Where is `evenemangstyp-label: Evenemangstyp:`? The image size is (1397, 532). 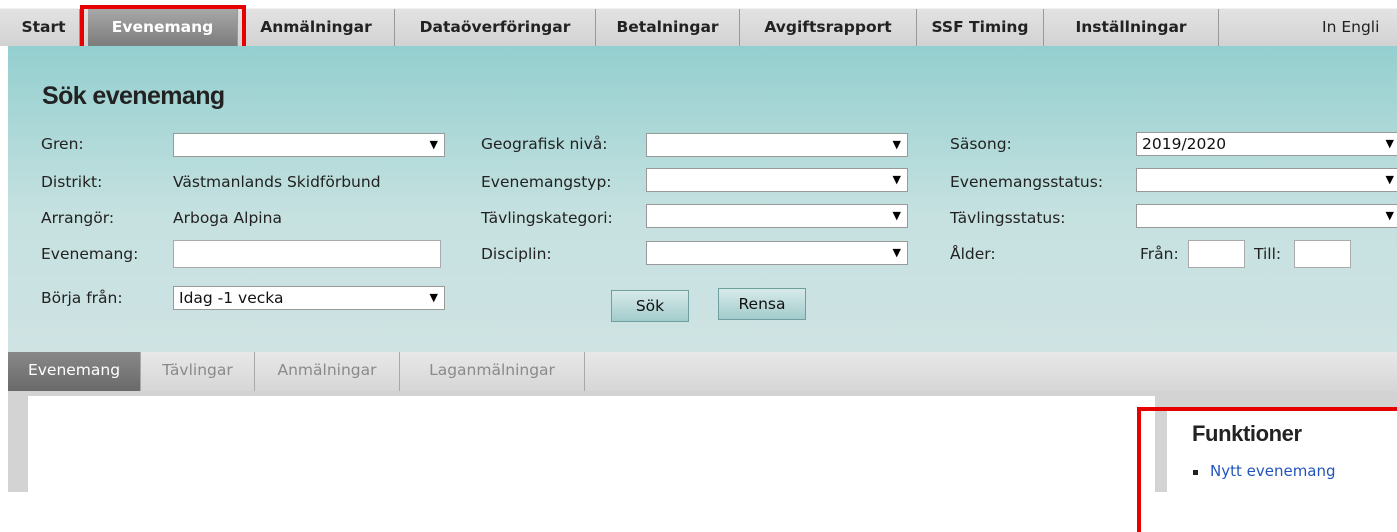 evenemangstyp-label: Evenemangstyp: is located at coordinates (546, 182).